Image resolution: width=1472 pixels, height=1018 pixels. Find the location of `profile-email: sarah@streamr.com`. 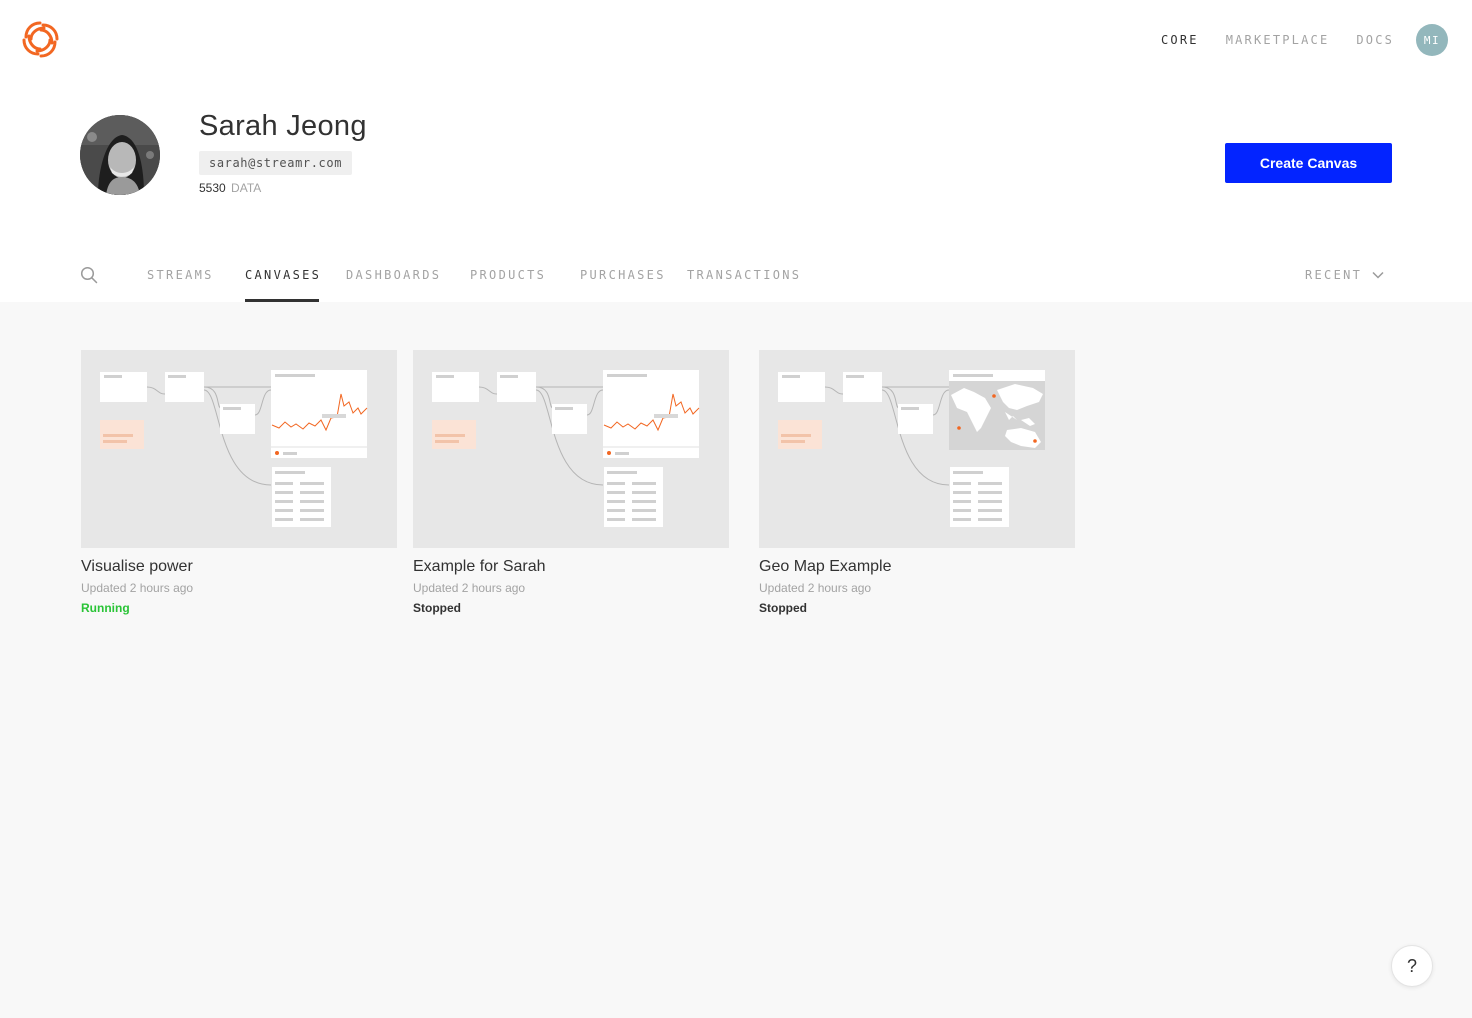

profile-email: sarah@streamr.com is located at coordinates (276, 163).